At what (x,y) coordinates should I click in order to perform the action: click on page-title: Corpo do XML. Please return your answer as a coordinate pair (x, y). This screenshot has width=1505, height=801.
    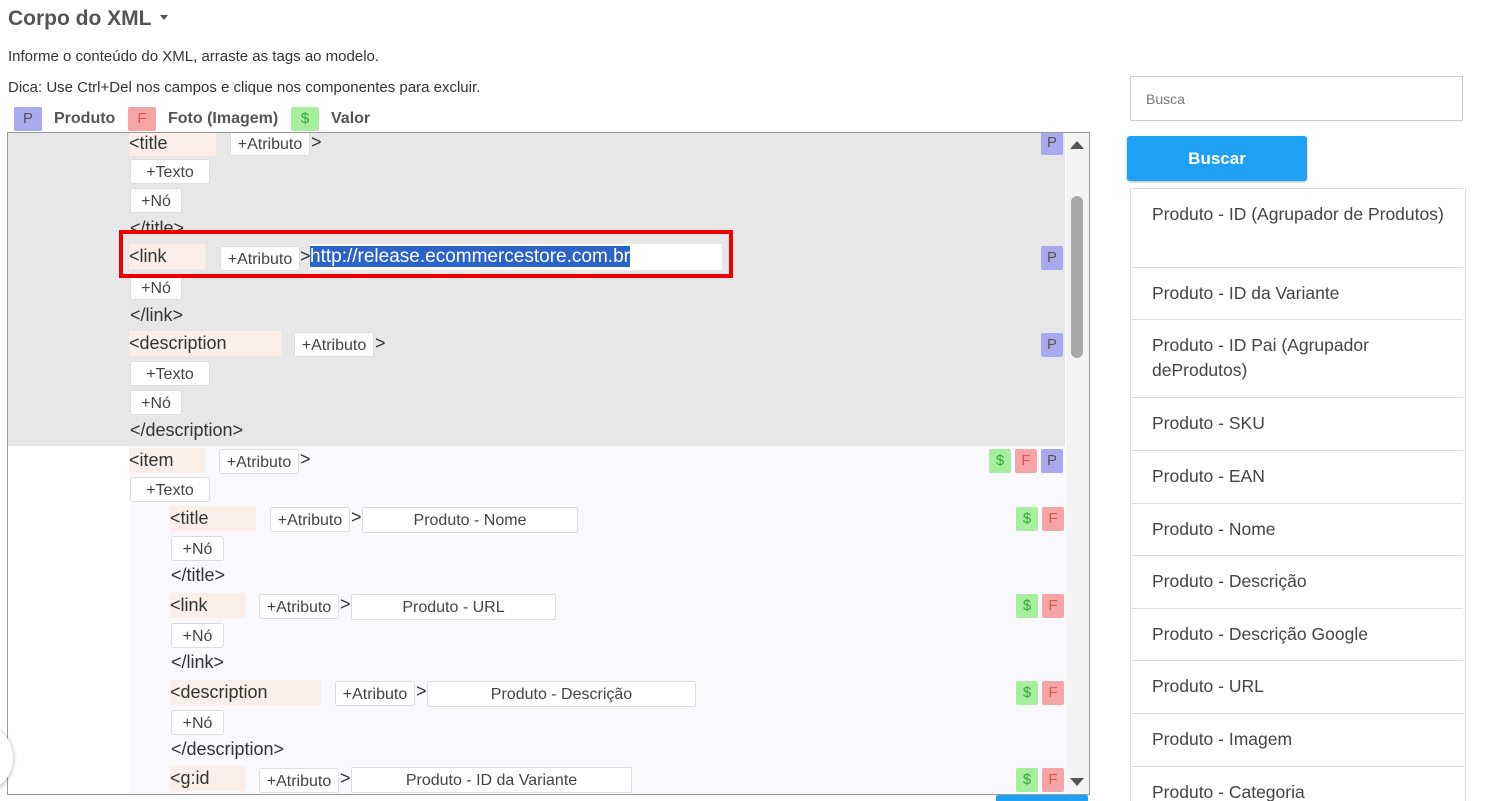
    Looking at the image, I should click on (88, 19).